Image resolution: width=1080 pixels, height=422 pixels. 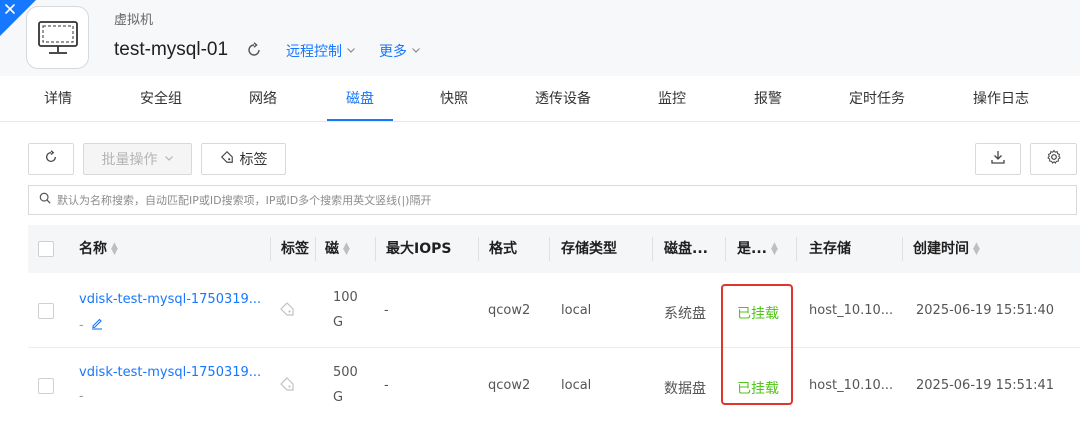 I want to click on column-header-primary-storage: 主存储, so click(x=830, y=249).